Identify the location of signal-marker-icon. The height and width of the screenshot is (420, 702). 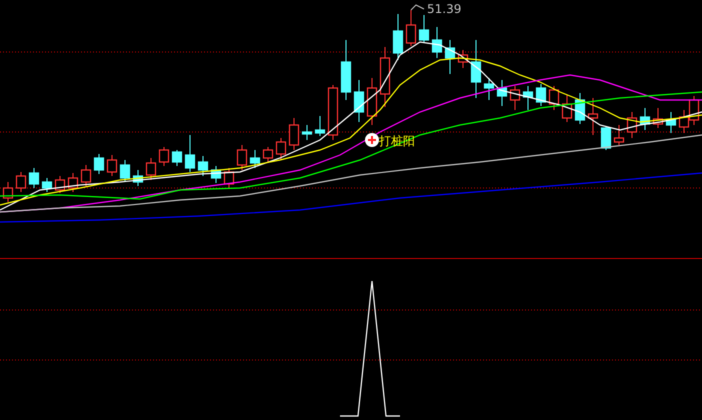
(372, 140).